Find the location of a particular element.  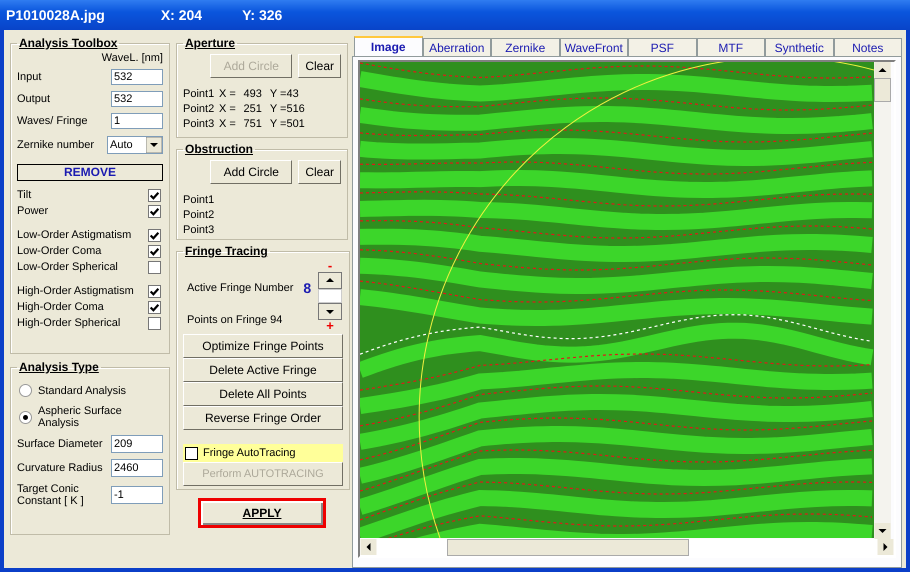

tab: Aberration is located at coordinates (456, 47).